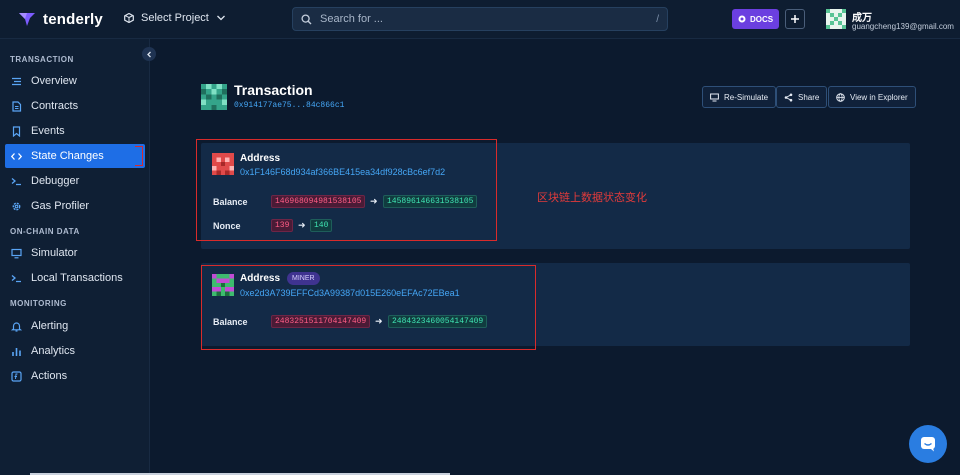 The width and height of the screenshot is (960, 475). Describe the element at coordinates (75, 376) in the screenshot. I see `sidebar-item-actions: Actions` at that location.